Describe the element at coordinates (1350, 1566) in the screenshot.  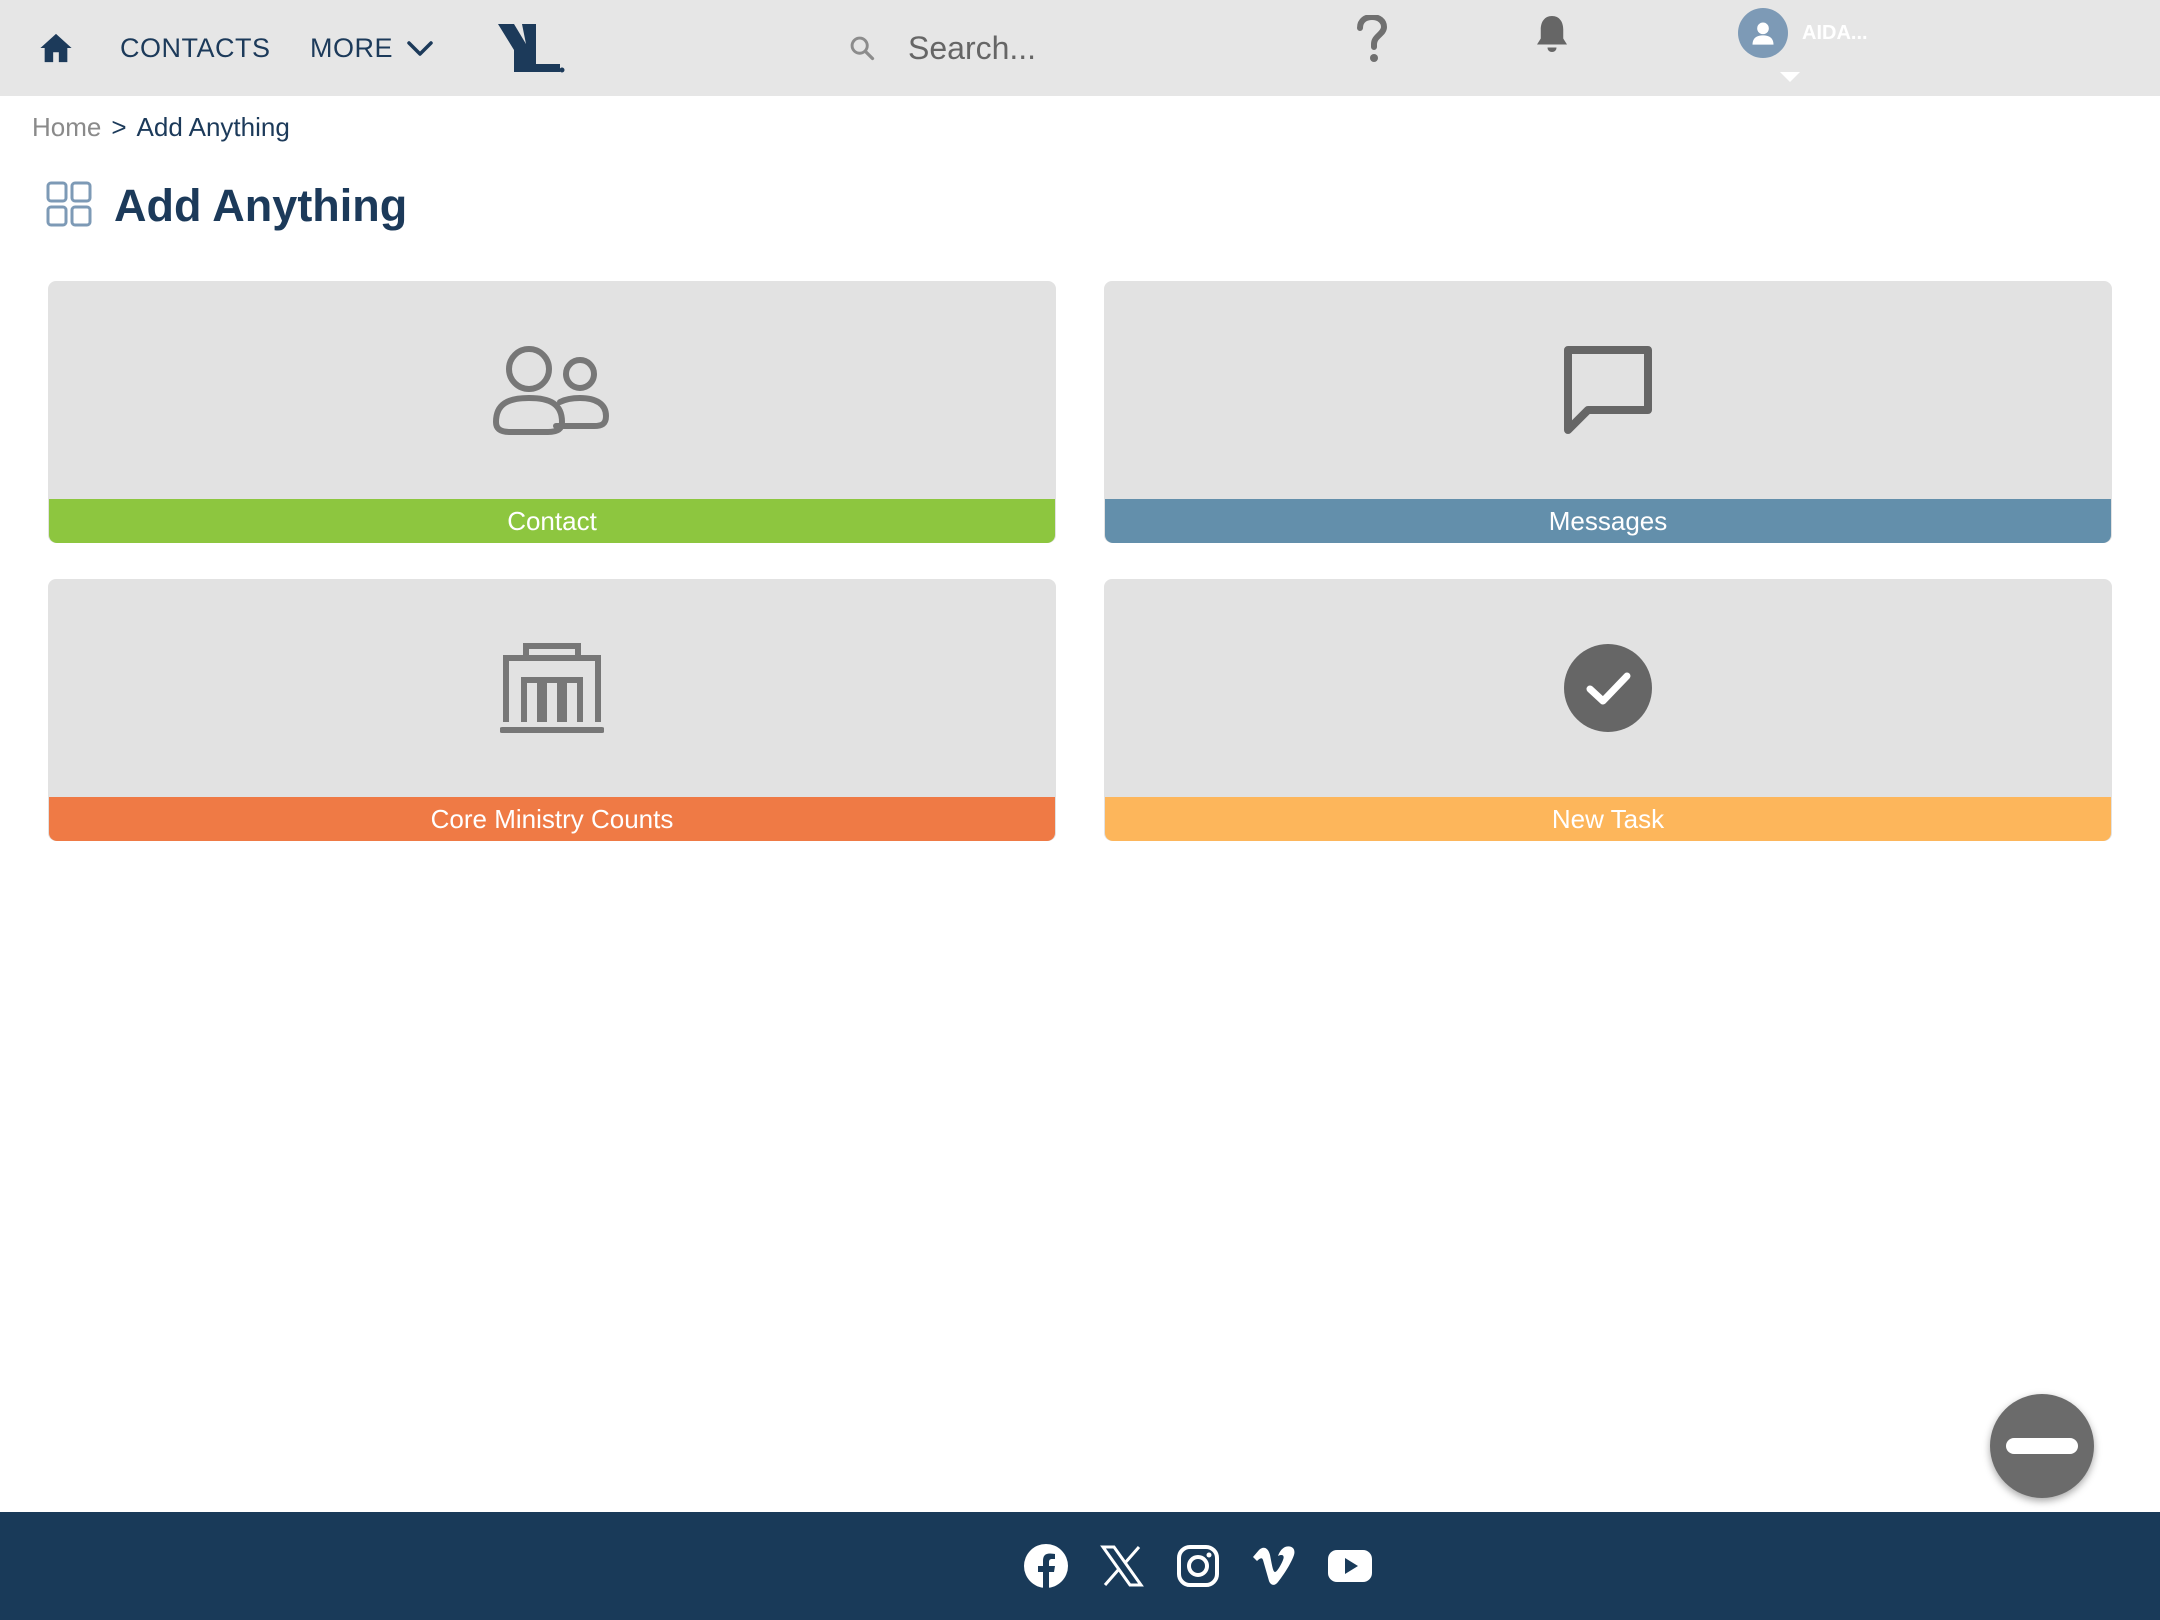
I see `youtube-icon` at that location.